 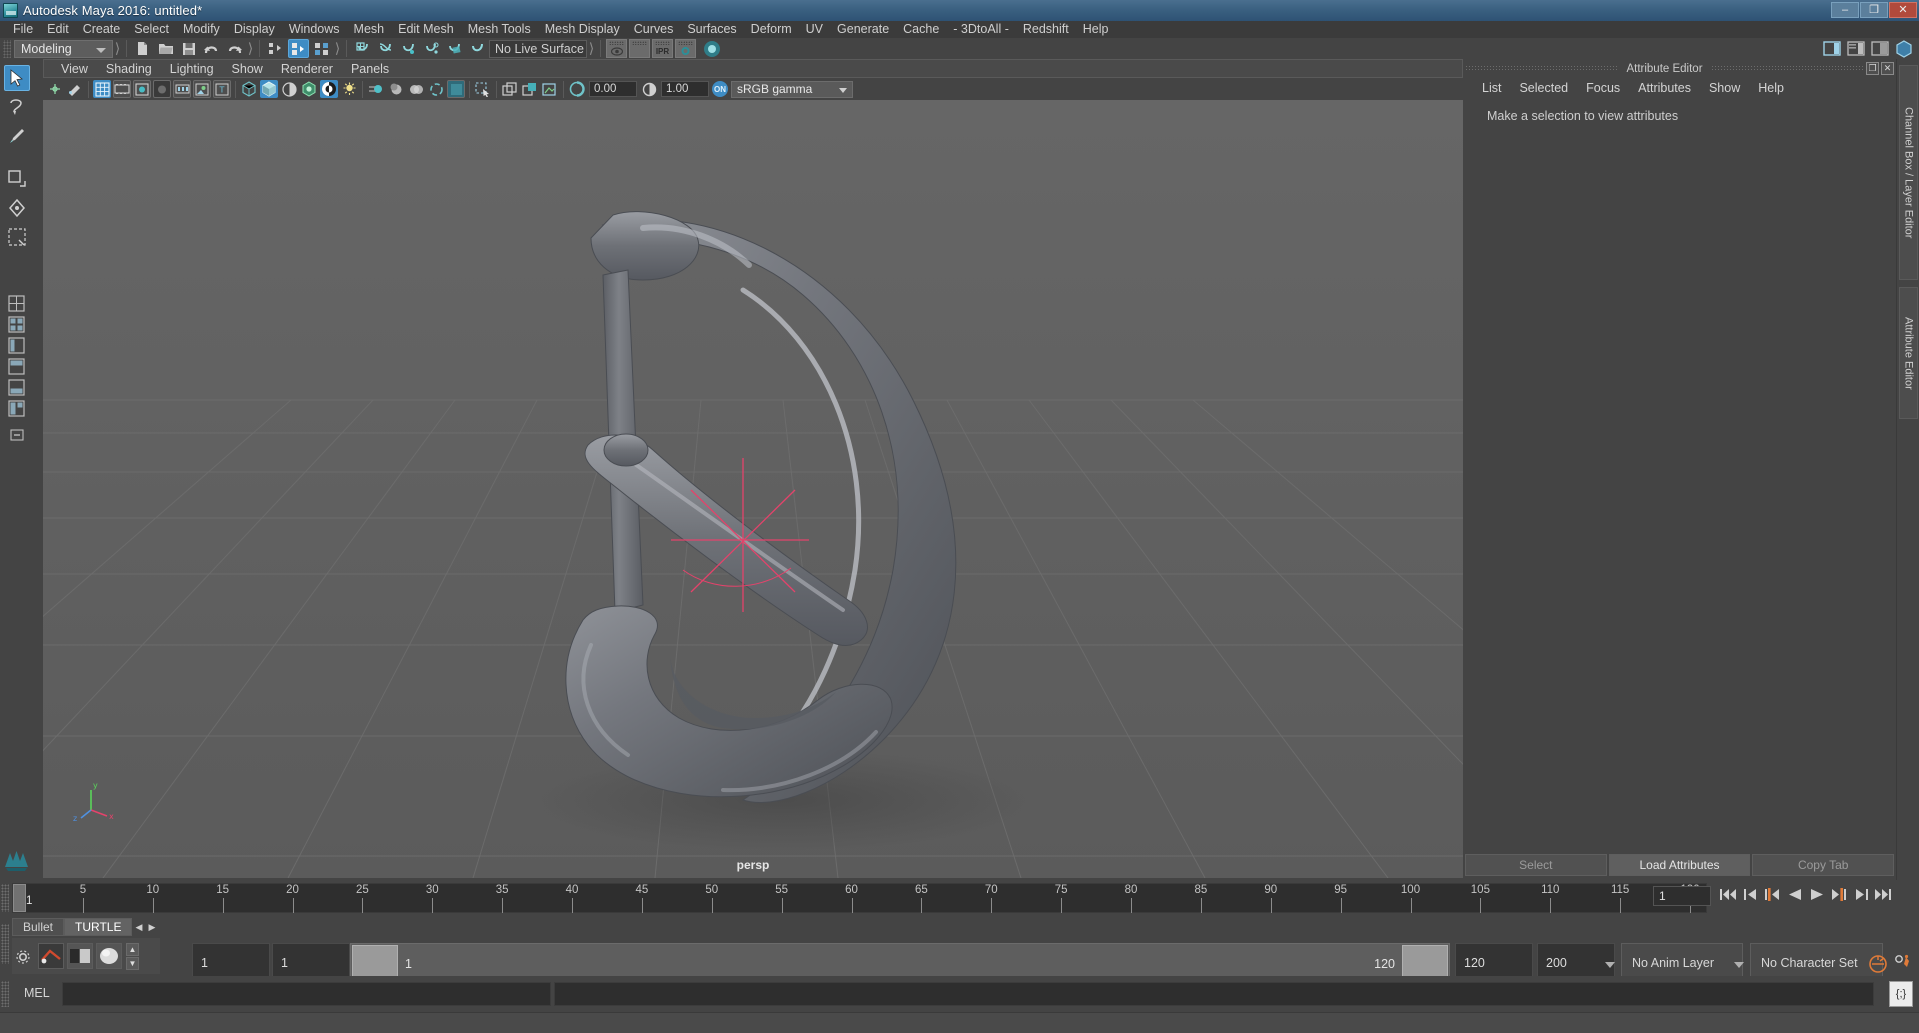 What do you see at coordinates (17, 303) in the screenshot?
I see `single-perspective-layout-icon` at bounding box center [17, 303].